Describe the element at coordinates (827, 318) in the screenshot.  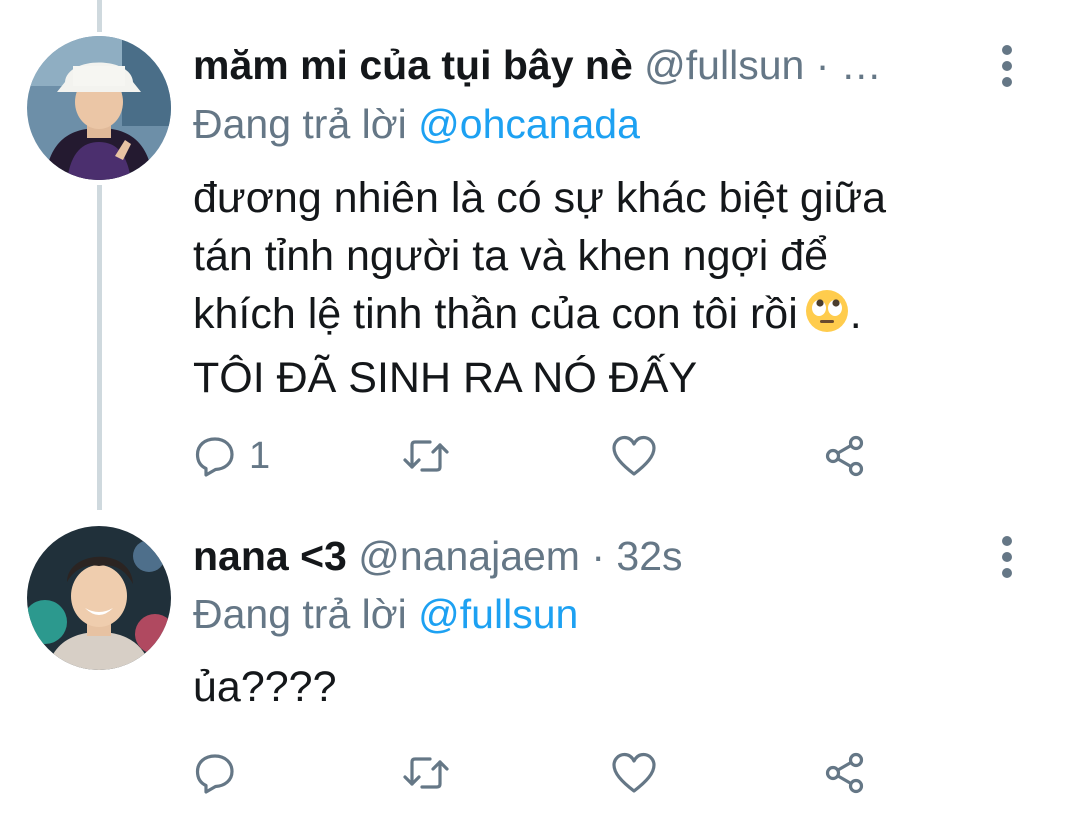
I see `rolling-eyes-emoji-icon` at that location.